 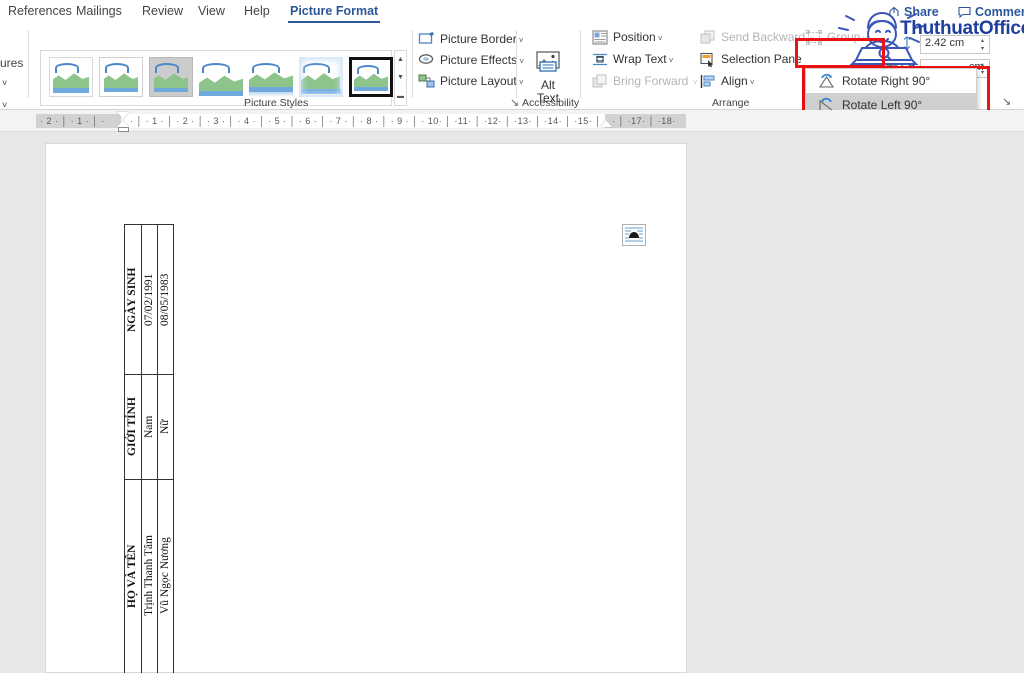 I want to click on picture-effects-button: Picture Effects ˅, so click(x=471, y=60).